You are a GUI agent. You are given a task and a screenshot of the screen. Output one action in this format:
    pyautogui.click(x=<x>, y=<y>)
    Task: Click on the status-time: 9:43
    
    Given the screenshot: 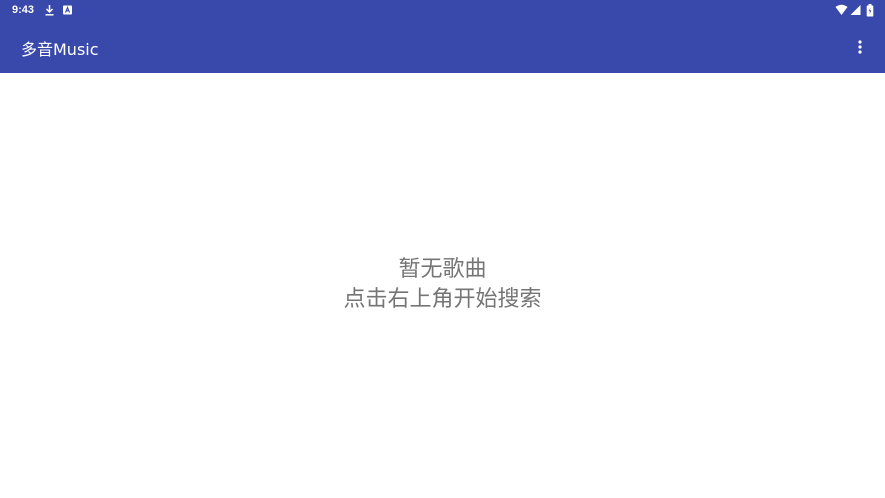 What is the action you would take?
    pyautogui.click(x=23, y=10)
    